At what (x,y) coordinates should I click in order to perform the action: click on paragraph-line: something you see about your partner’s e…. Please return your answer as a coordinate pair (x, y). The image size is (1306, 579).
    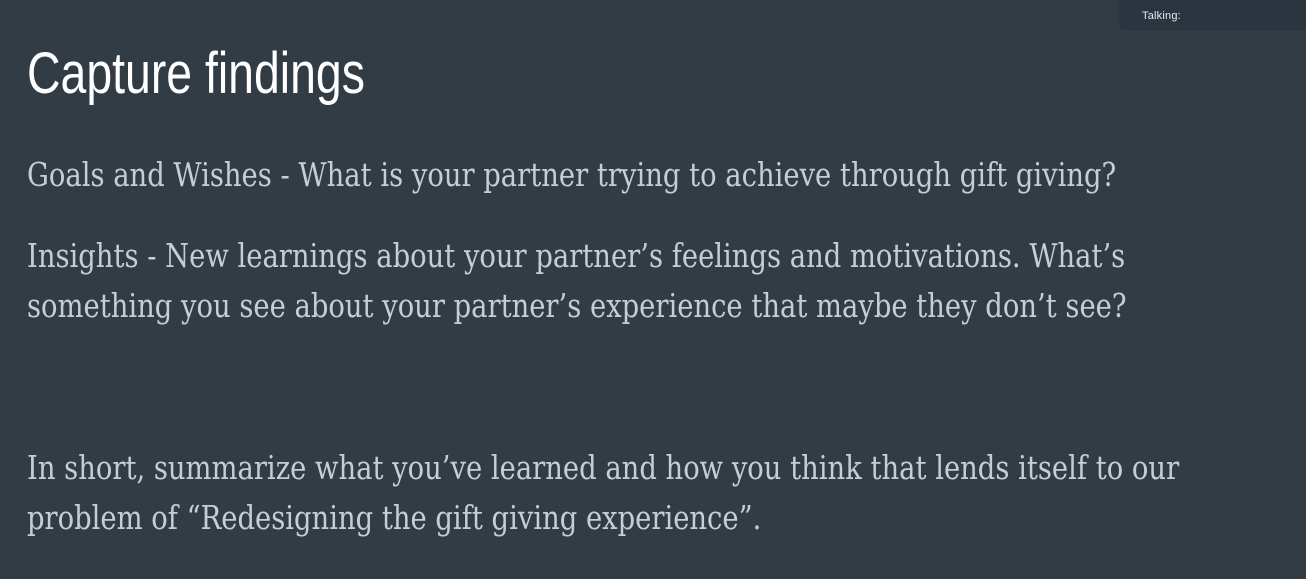
    Looking at the image, I should click on (577, 305).